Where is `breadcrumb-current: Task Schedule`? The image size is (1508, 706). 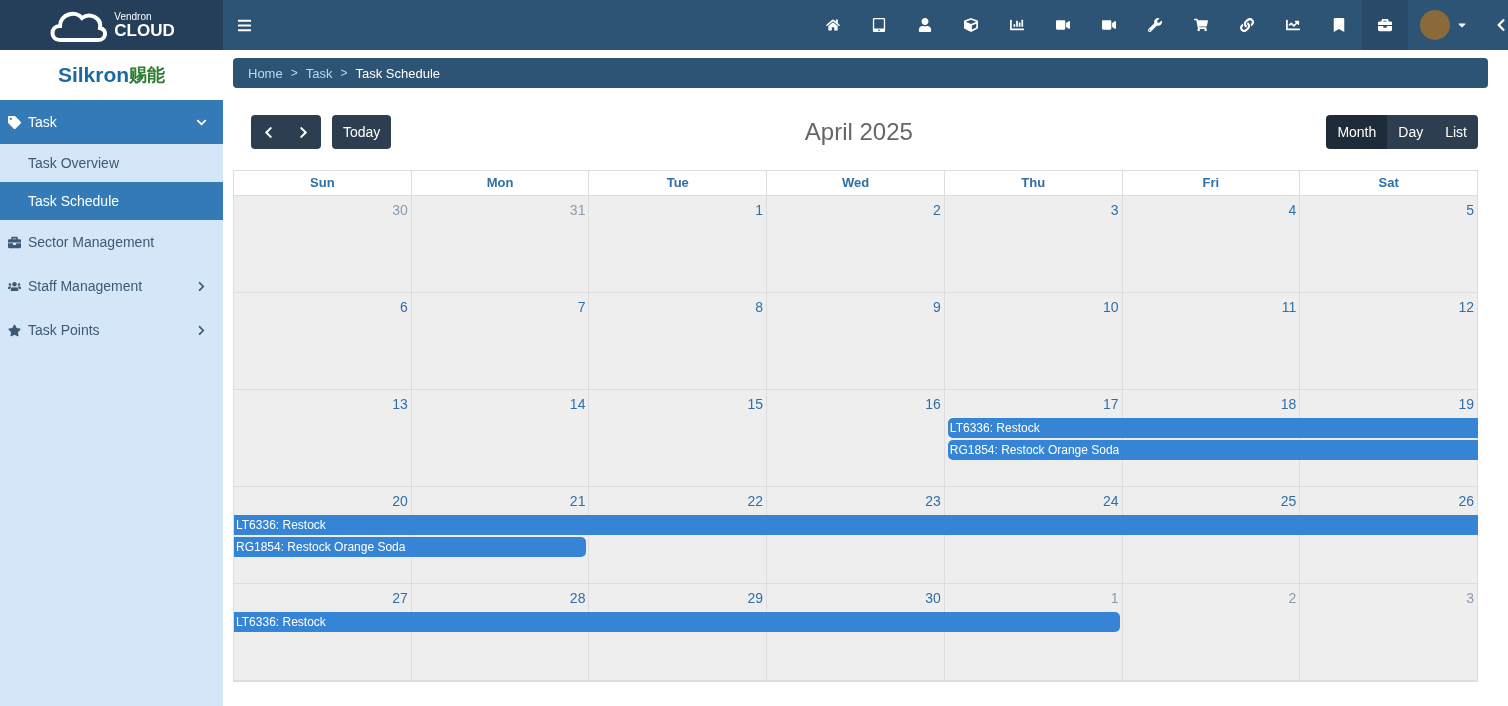 breadcrumb-current: Task Schedule is located at coordinates (397, 73).